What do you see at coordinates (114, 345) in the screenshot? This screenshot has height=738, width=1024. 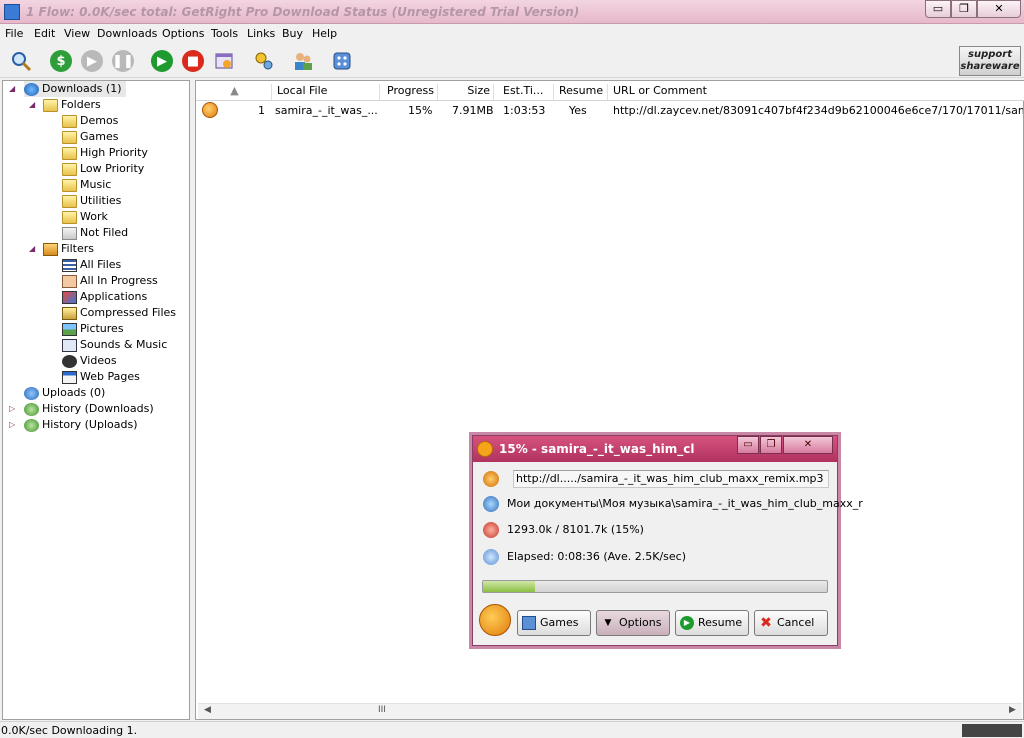 I see `tree-item-sounds-music: Sounds & Music` at bounding box center [114, 345].